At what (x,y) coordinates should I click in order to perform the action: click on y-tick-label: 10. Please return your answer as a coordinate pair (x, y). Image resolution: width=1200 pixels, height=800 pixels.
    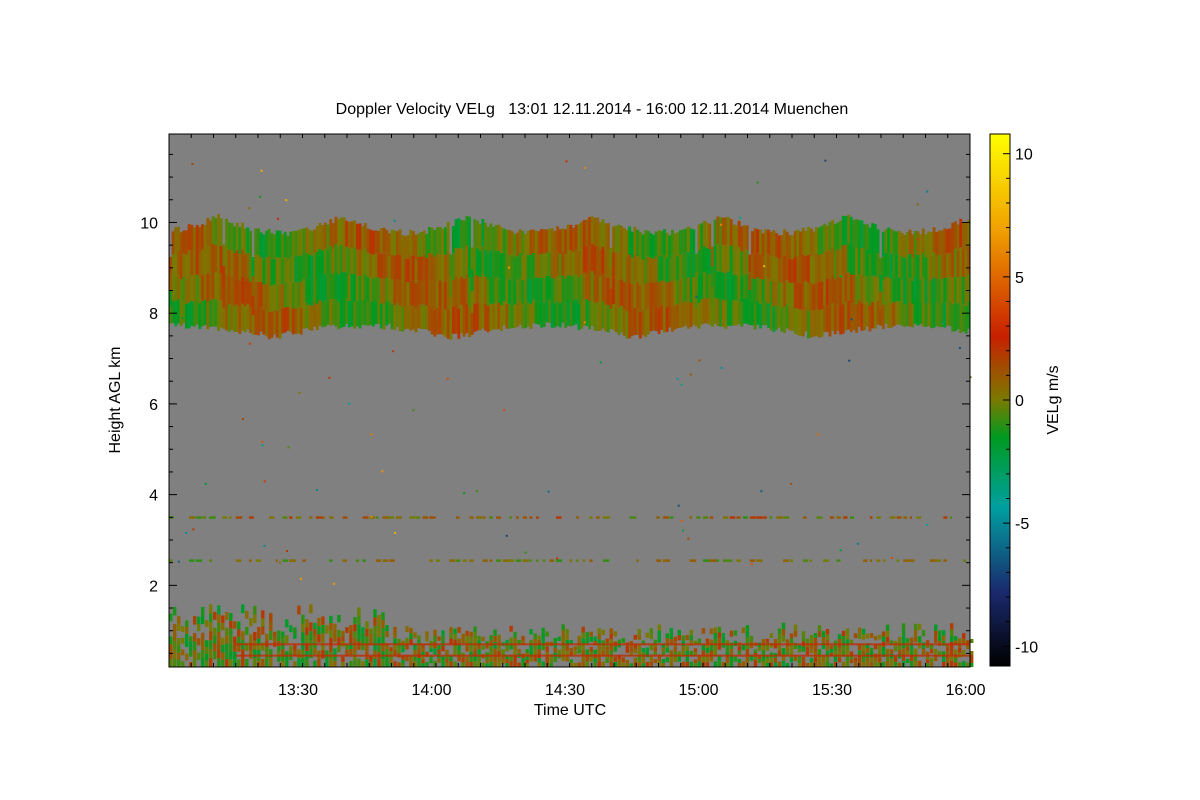
    Looking at the image, I should click on (149, 223).